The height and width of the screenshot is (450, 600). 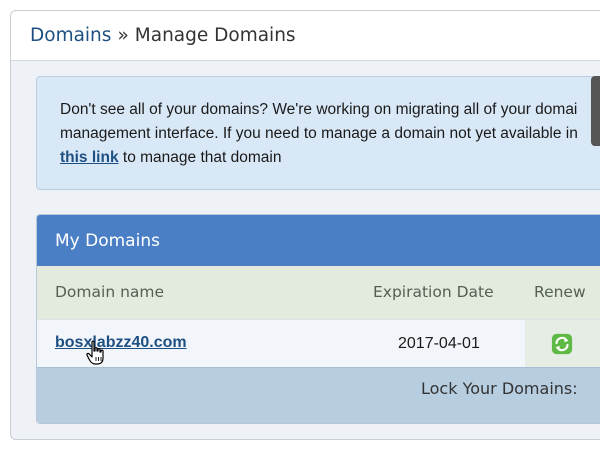 I want to click on domain-link: bosxlabzz40.com, so click(x=121, y=343).